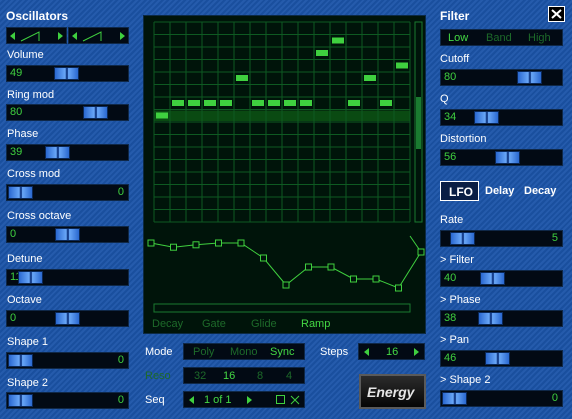 The height and width of the screenshot is (419, 572). What do you see at coordinates (249, 400) in the screenshot?
I see `next-seq-icon` at bounding box center [249, 400].